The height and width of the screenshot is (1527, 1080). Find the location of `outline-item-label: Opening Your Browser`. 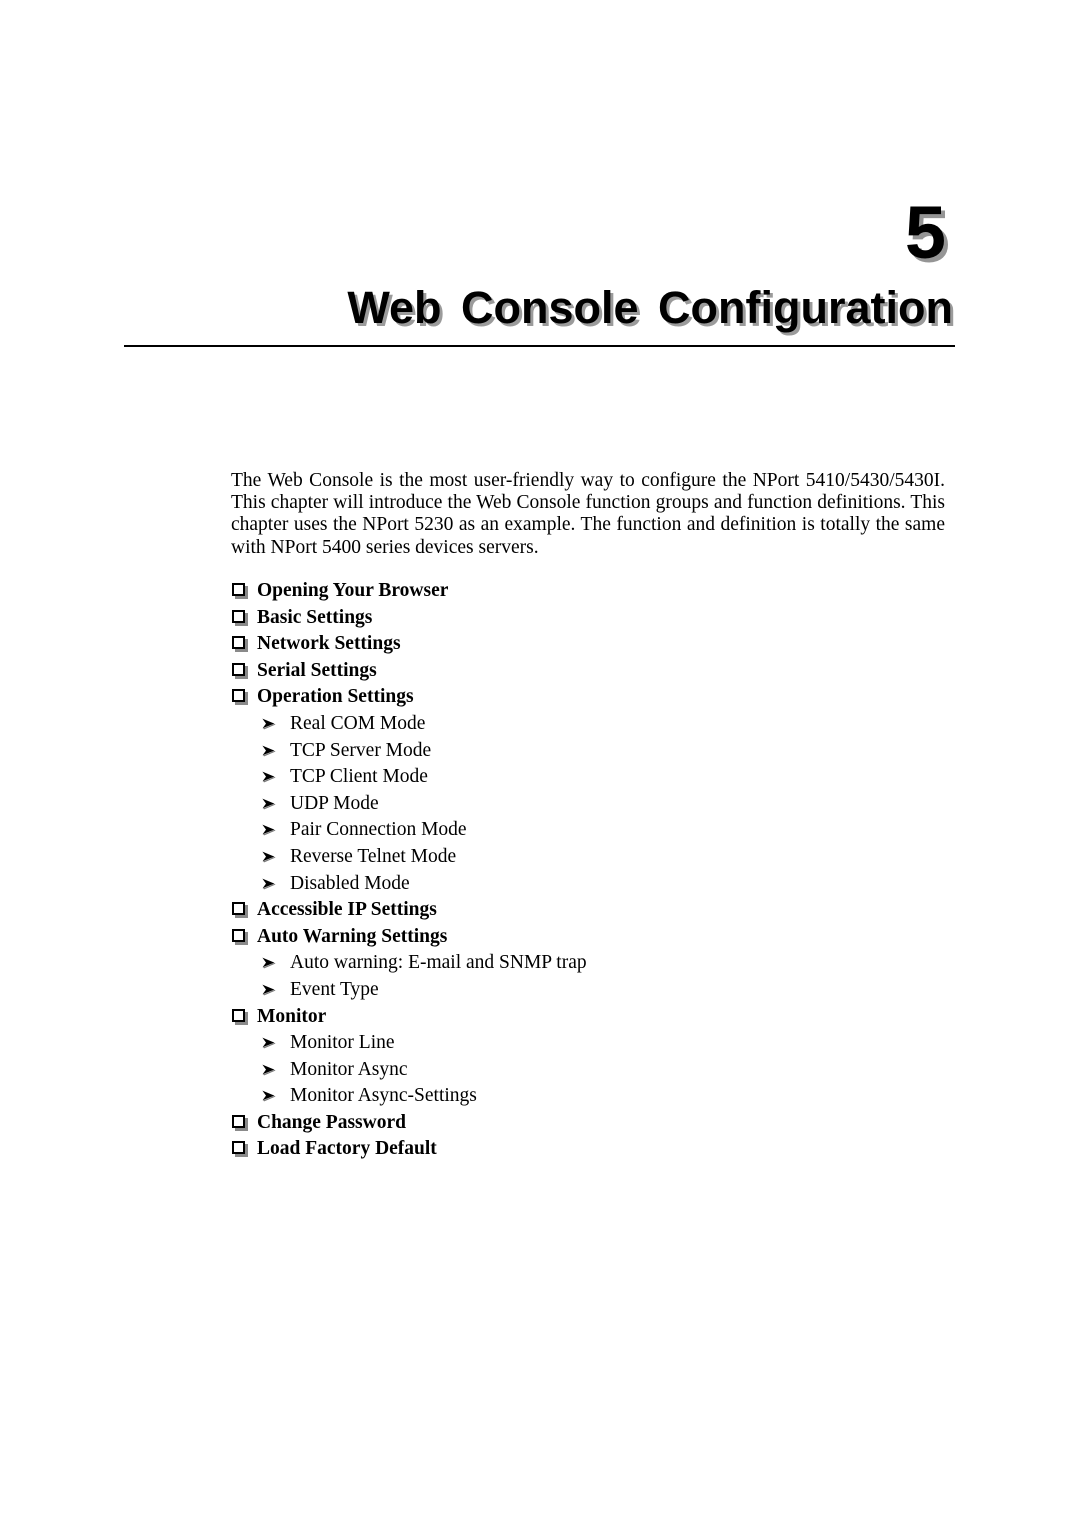

outline-item-label: Opening Your Browser is located at coordinates (353, 590).